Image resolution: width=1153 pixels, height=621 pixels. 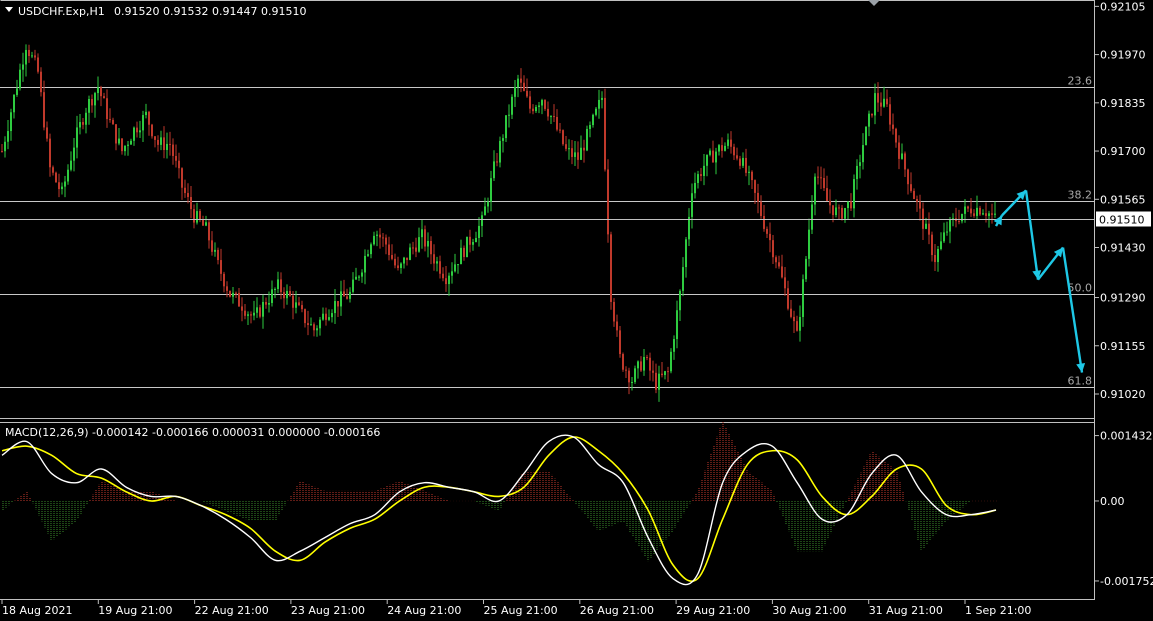 What do you see at coordinates (1080, 195) in the screenshot?
I see `fib-label: 38.2` at bounding box center [1080, 195].